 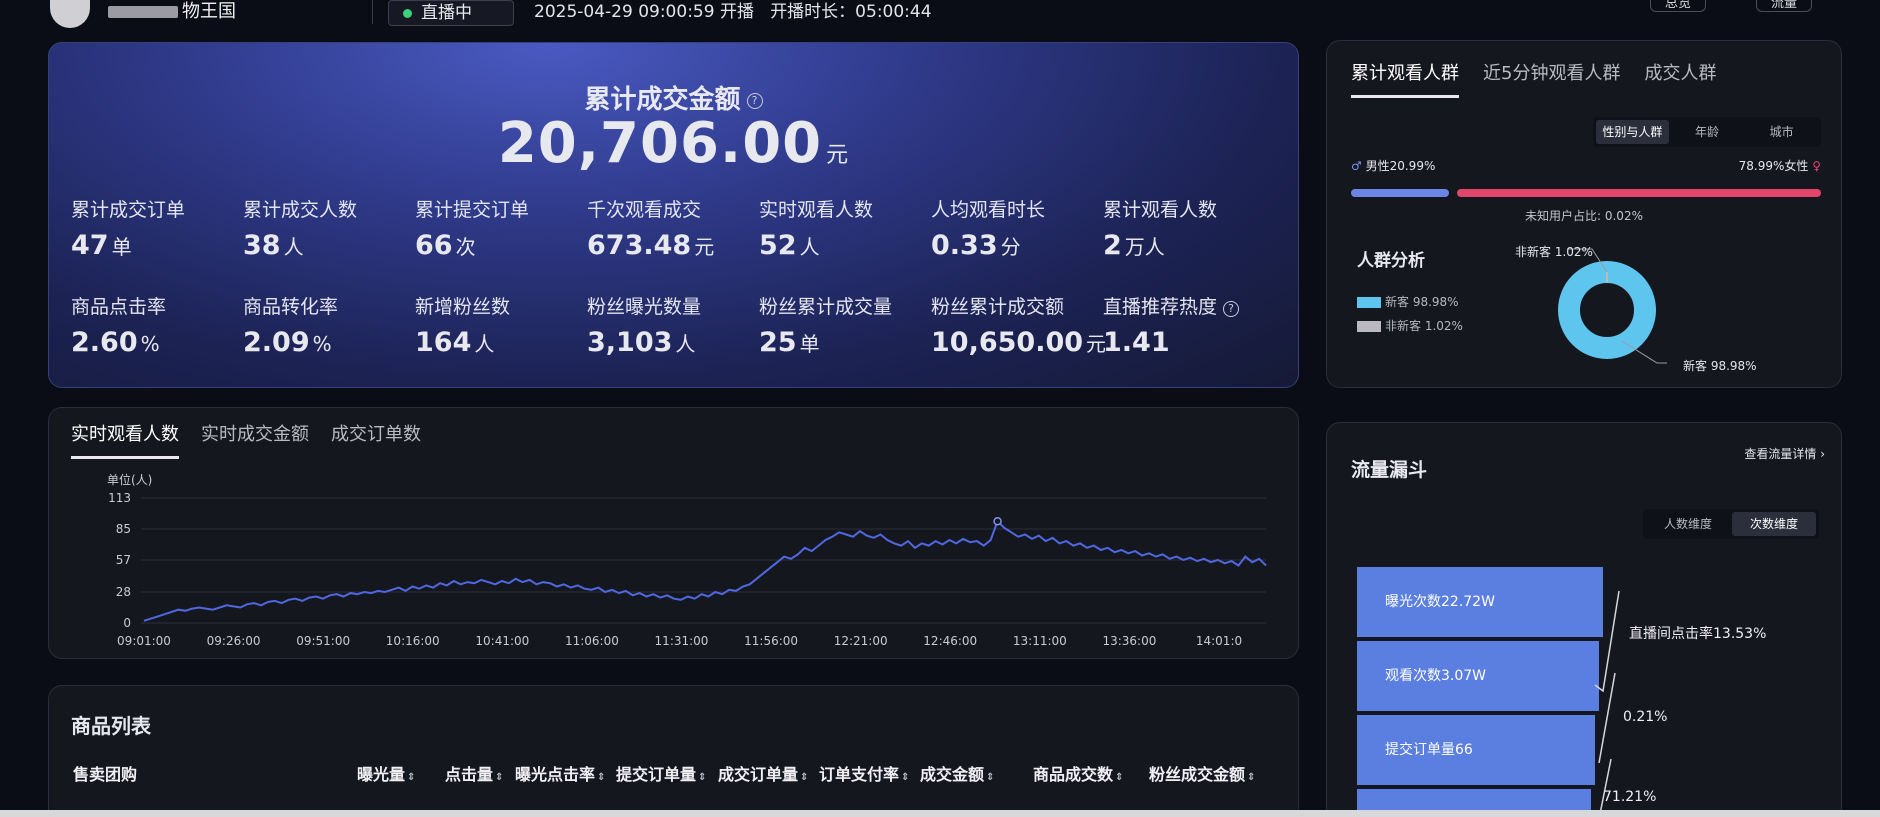 I want to click on column-header: 提交订单量 ⇕, so click(x=661, y=773).